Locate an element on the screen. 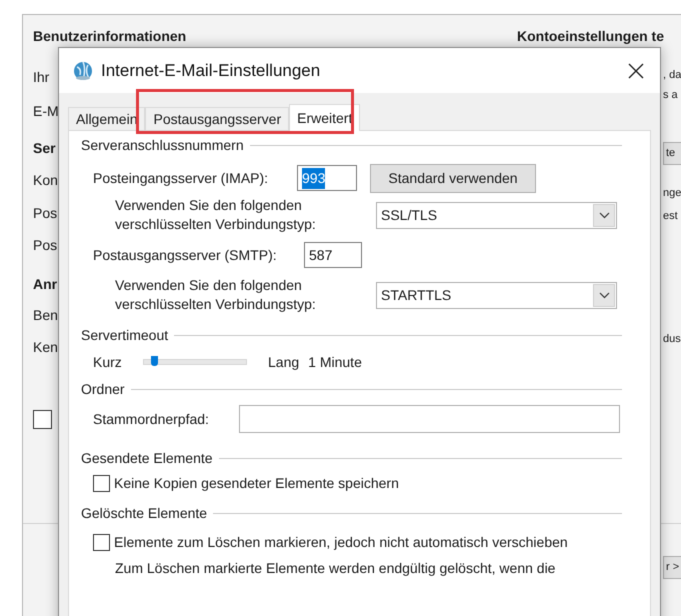  field-label: nge is located at coordinates (671, 193).